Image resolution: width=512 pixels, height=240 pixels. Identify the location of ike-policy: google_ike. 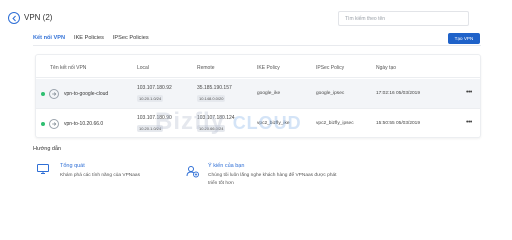
(269, 93).